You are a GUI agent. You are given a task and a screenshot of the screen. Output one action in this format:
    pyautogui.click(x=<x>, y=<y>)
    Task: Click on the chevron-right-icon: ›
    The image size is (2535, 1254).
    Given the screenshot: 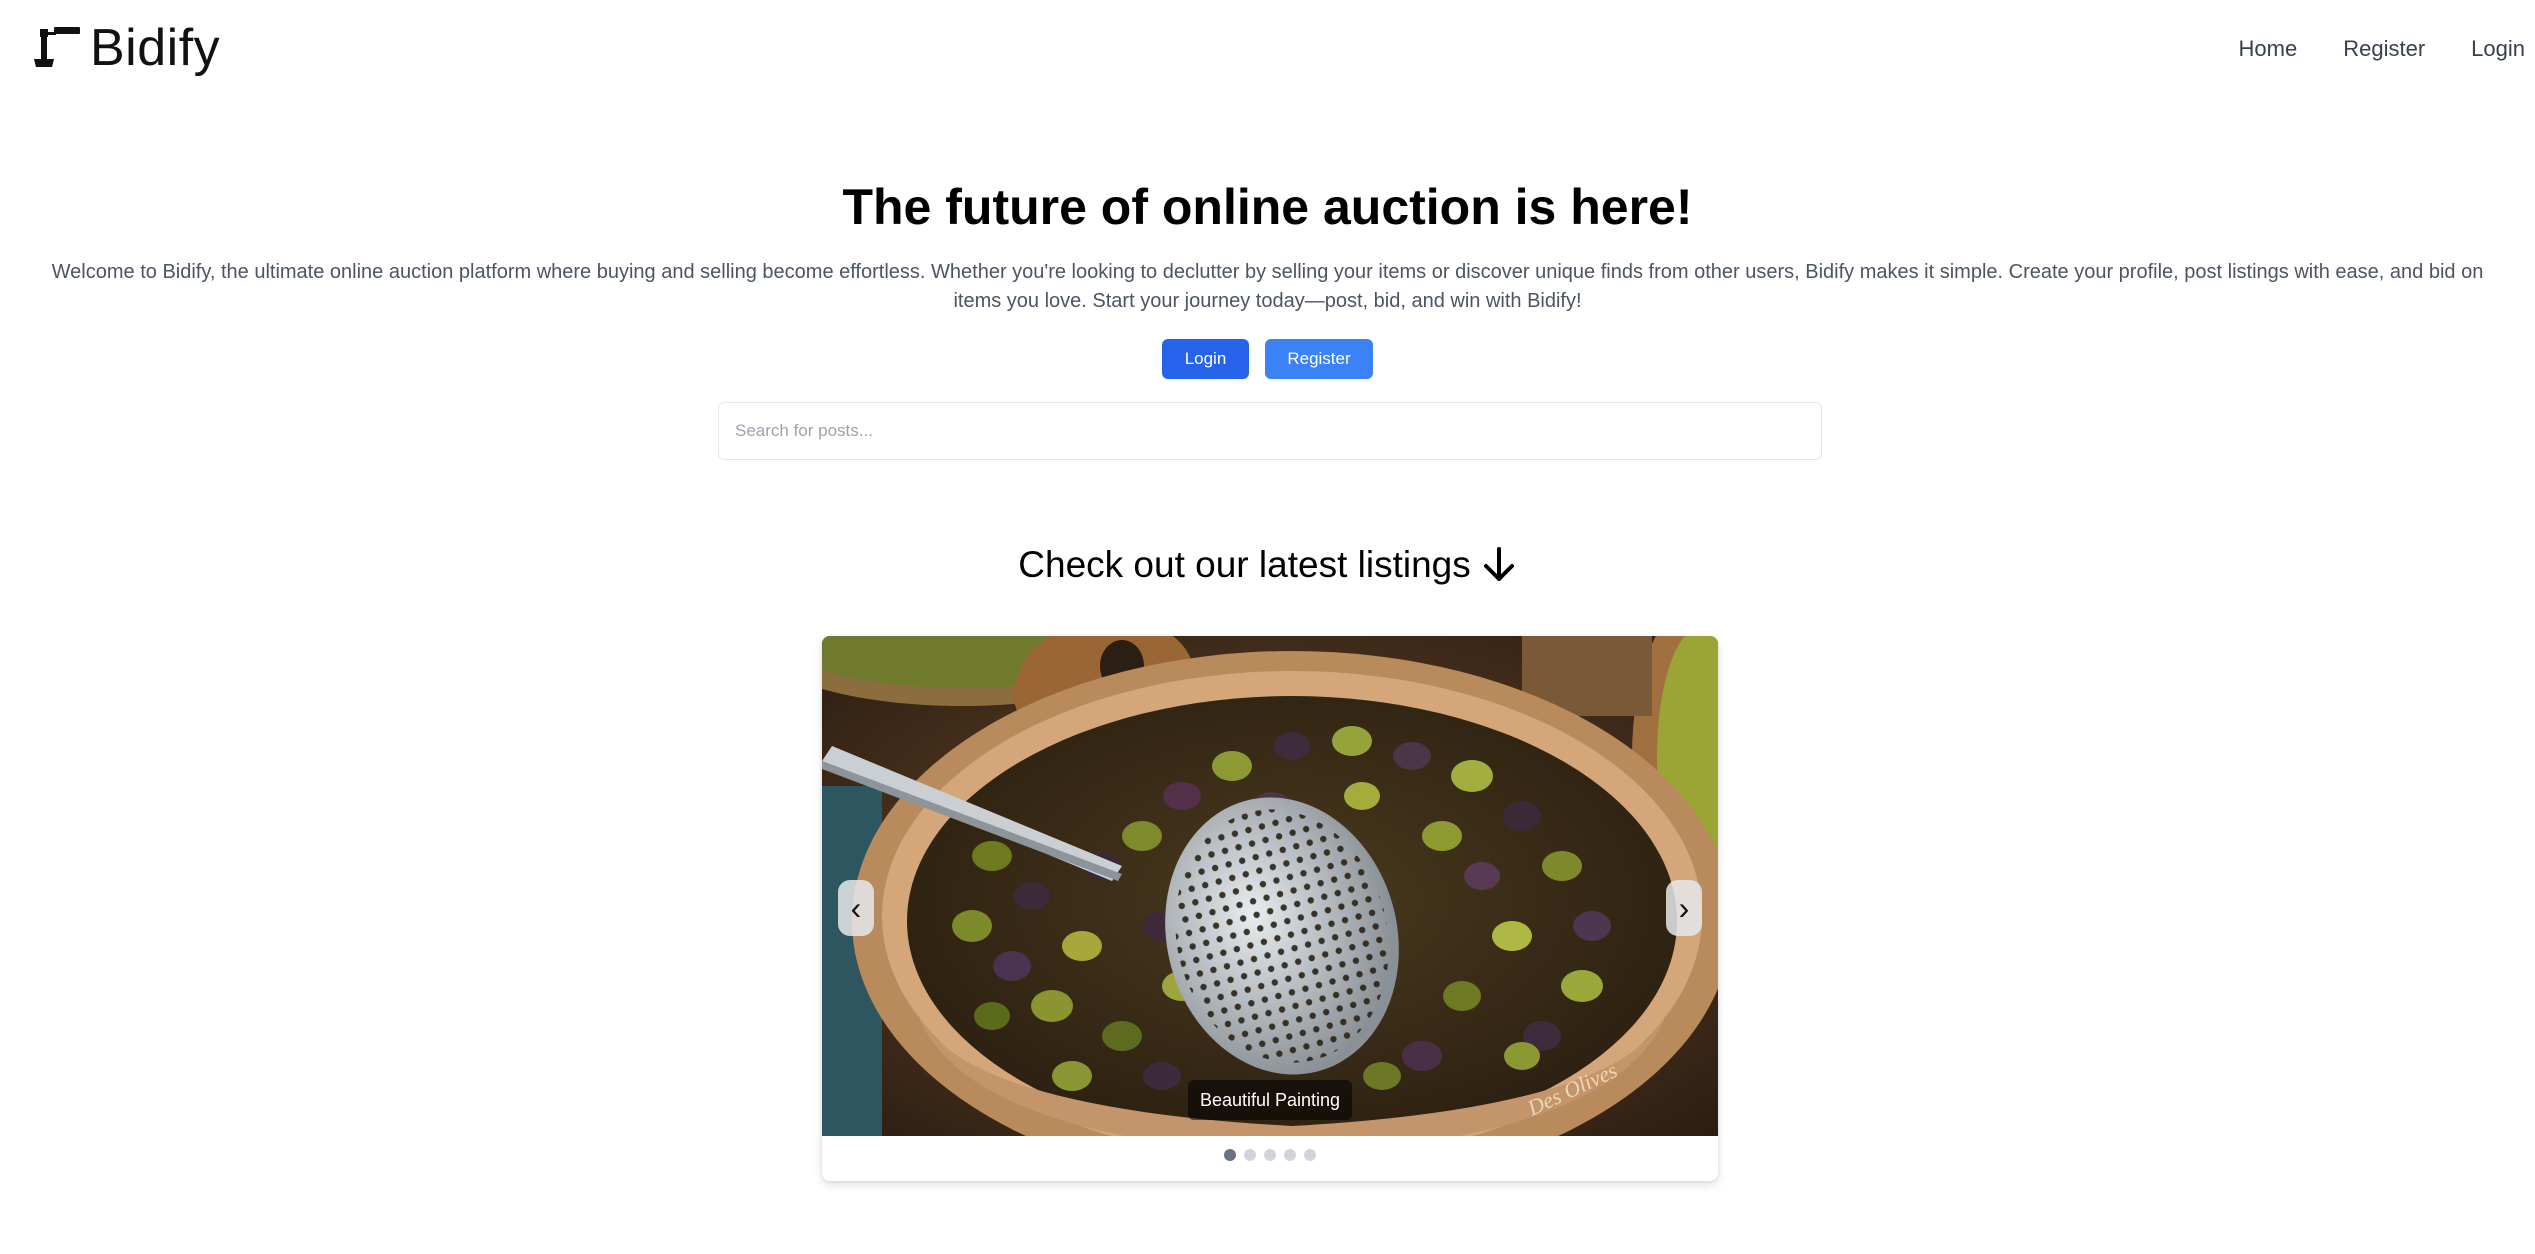 What is the action you would take?
    pyautogui.click(x=1684, y=908)
    